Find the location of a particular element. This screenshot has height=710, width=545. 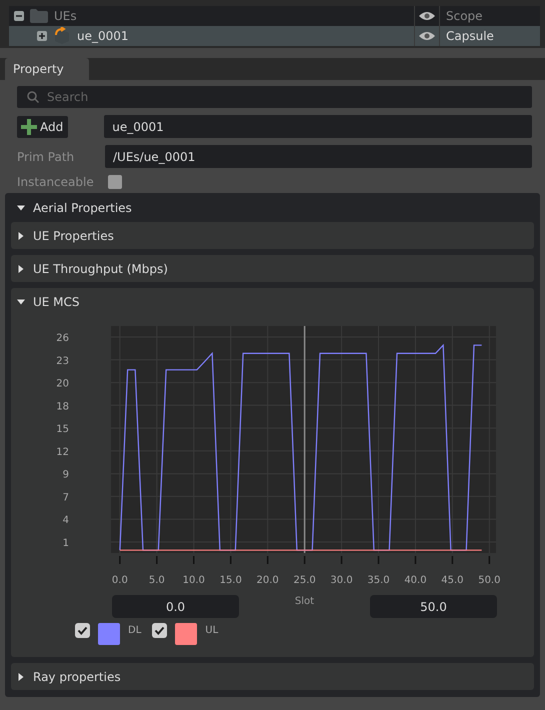

x-axis-label: Slot is located at coordinates (304, 601).